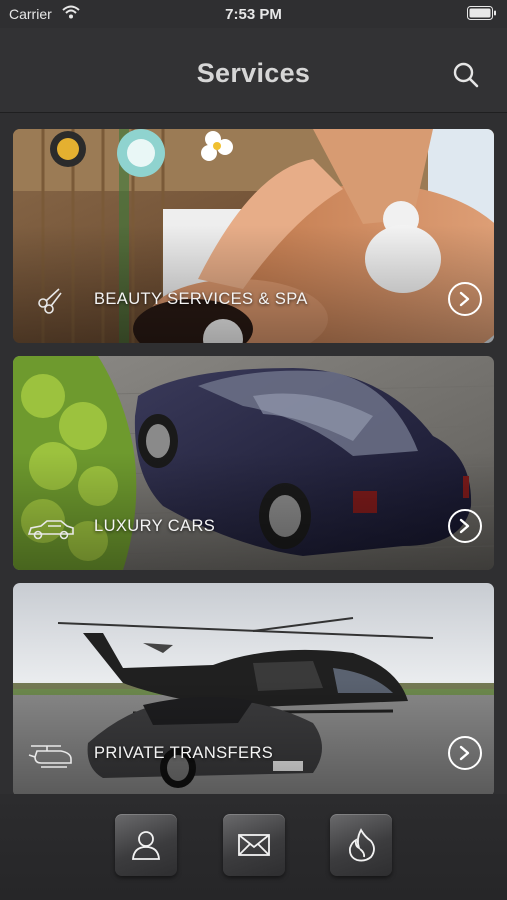 This screenshot has height=900, width=507. I want to click on fire-icon, so click(361, 845).